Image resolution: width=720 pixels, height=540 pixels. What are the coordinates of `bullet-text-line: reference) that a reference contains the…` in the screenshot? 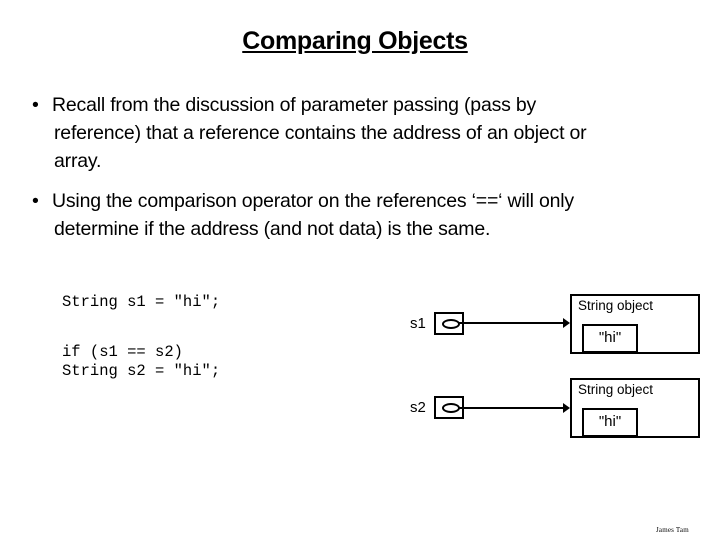 It's located at (320, 133).